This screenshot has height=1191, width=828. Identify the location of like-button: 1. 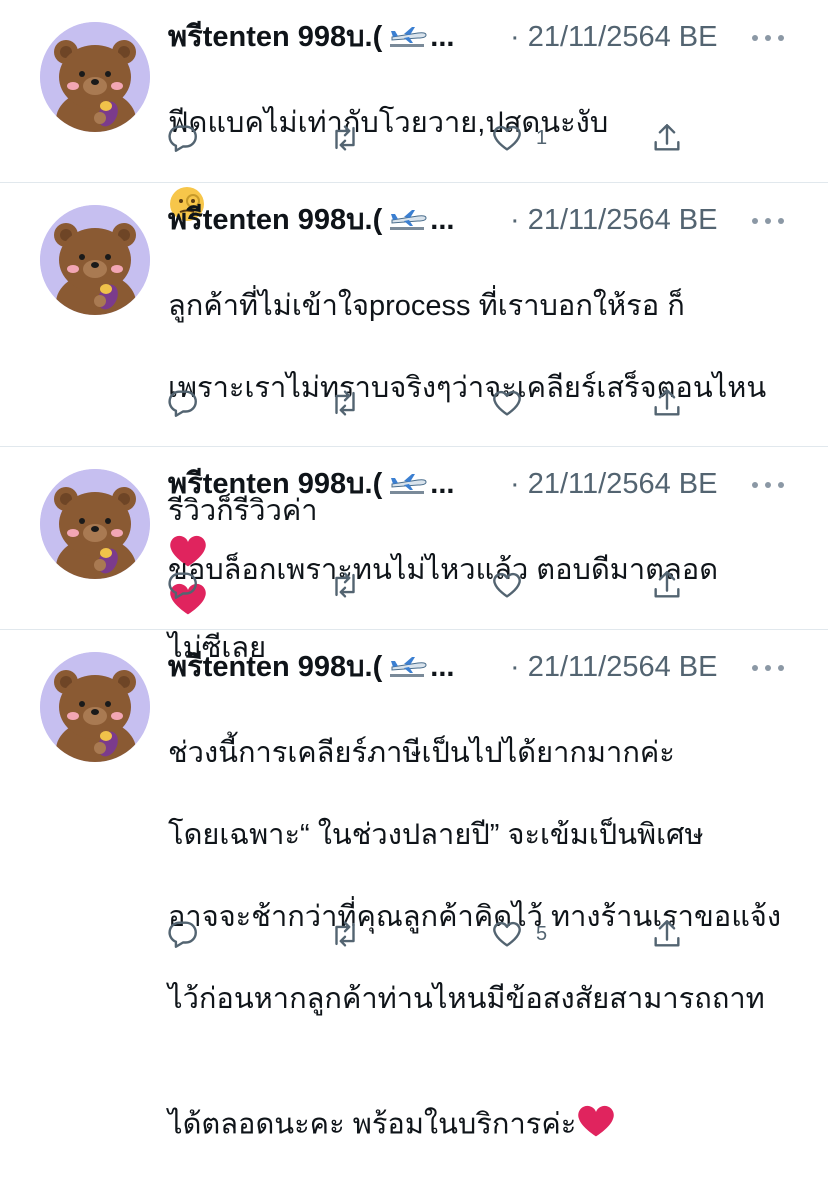
(518, 138).